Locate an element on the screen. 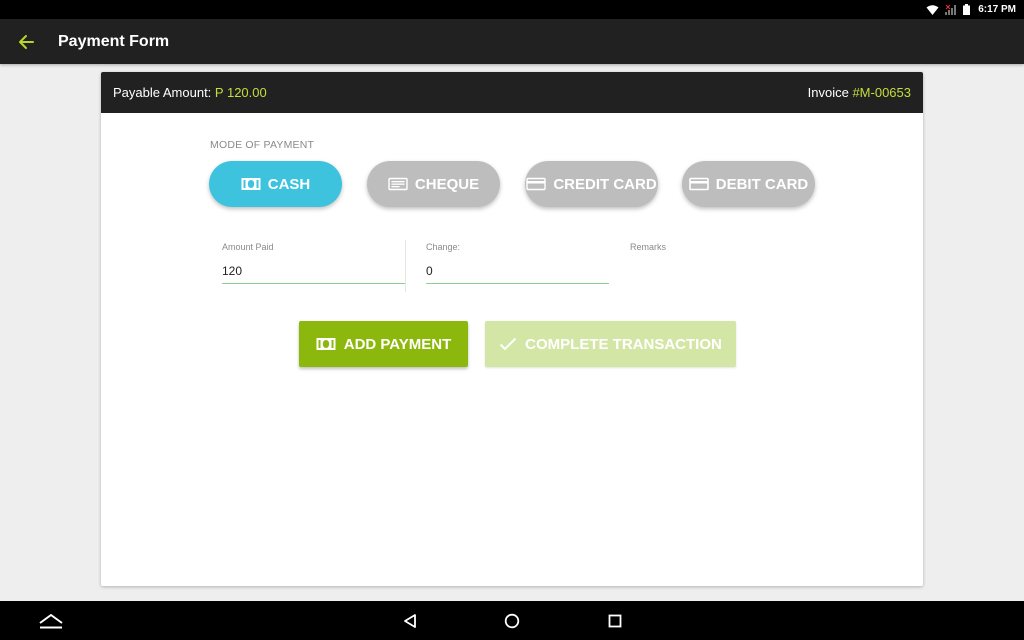 This screenshot has height=640, width=1024. square-recents-icon is located at coordinates (615, 620).